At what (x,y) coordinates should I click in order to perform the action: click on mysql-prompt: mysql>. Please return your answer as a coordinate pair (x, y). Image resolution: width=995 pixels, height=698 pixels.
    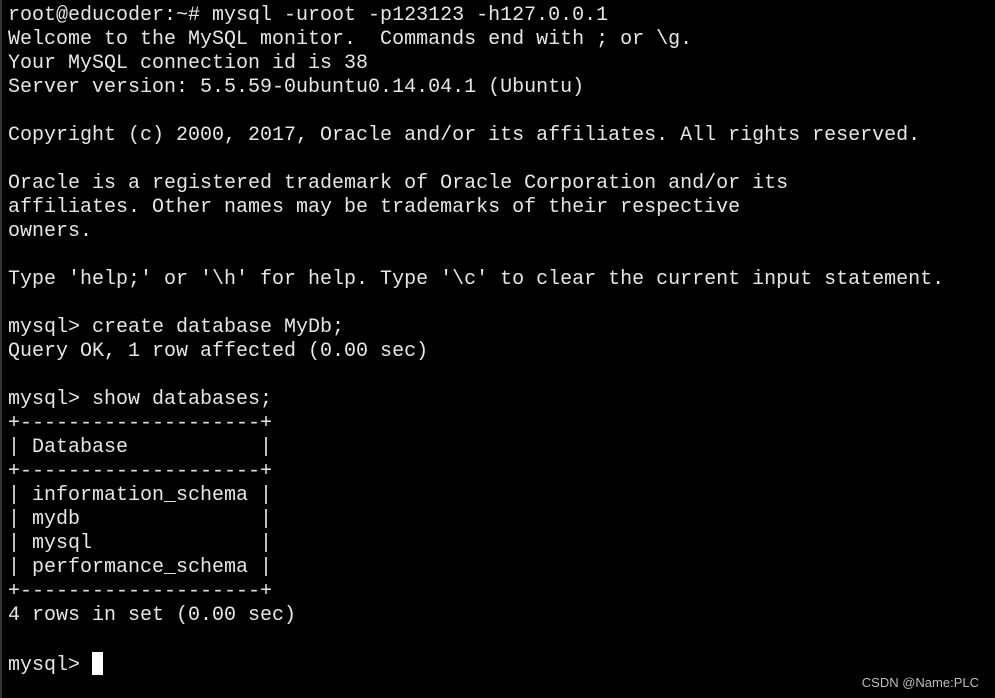
    Looking at the image, I should click on (50, 665).